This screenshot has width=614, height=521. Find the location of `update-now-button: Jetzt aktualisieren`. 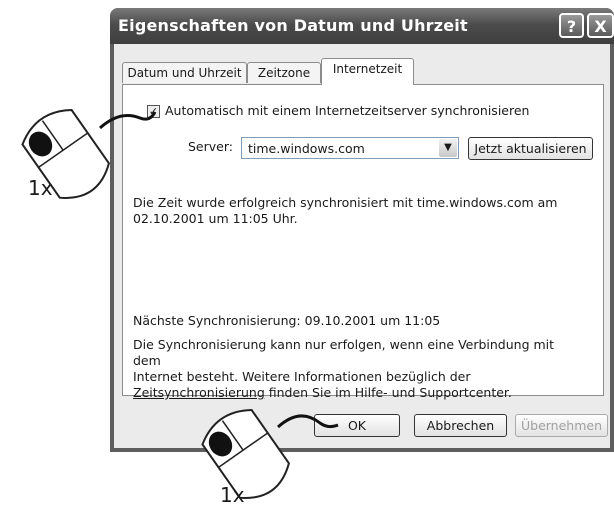

update-now-button: Jetzt aktualisieren is located at coordinates (530, 148).